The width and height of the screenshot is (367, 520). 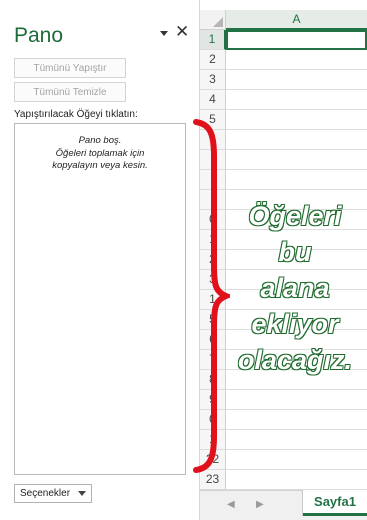 What do you see at coordinates (100, 140) in the screenshot?
I see `empty-message-line: Pano boş.` at bounding box center [100, 140].